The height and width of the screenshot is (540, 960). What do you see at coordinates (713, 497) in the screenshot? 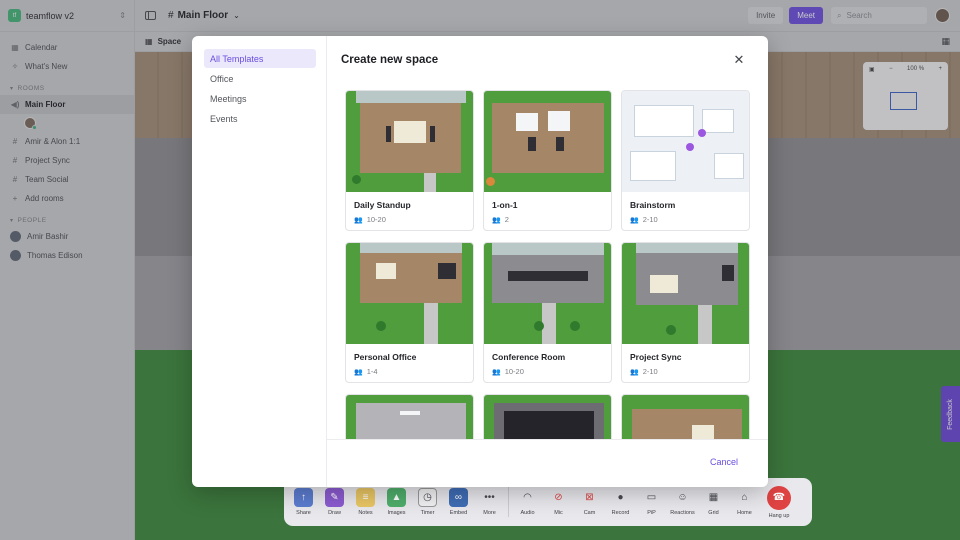
I see `grid-icon: ▦` at bounding box center [713, 497].